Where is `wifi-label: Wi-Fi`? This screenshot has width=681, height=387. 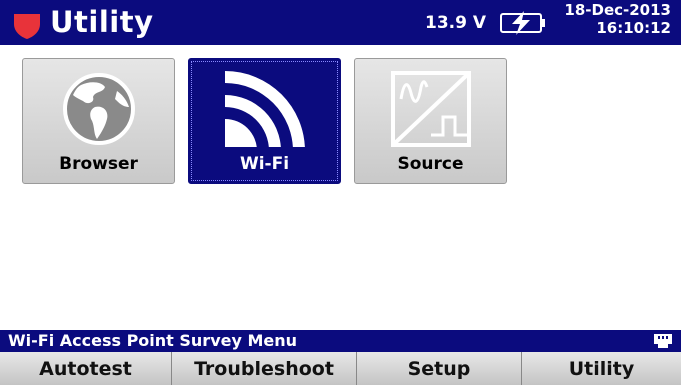 wifi-label: Wi-Fi is located at coordinates (264, 164).